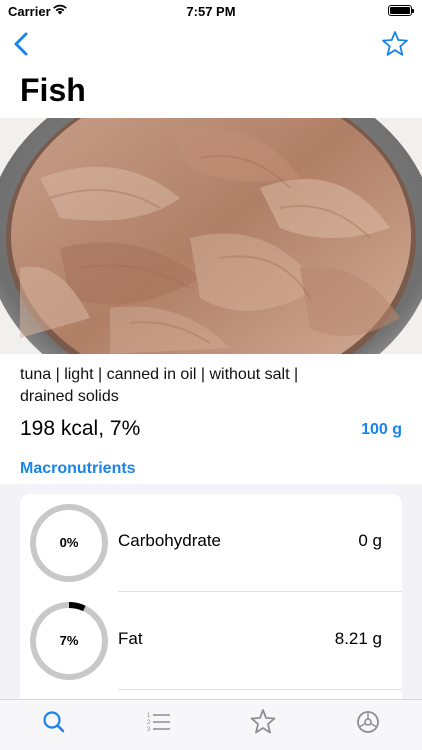 This screenshot has height=750, width=422. I want to click on star-icon, so click(263, 722).